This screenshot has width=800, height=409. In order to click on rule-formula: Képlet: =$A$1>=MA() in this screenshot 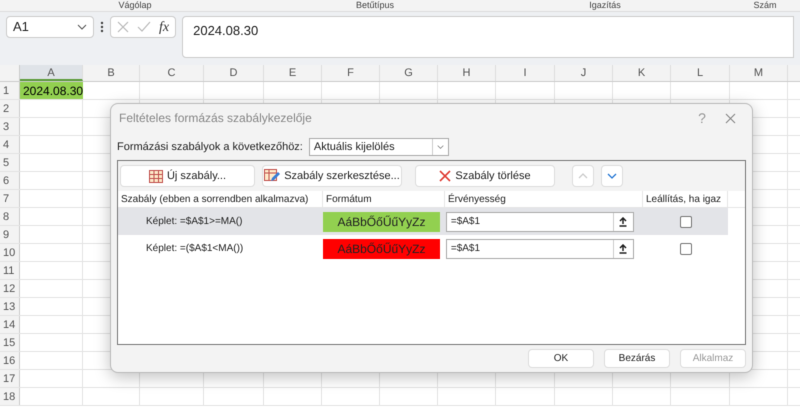, I will do `click(194, 222)`.